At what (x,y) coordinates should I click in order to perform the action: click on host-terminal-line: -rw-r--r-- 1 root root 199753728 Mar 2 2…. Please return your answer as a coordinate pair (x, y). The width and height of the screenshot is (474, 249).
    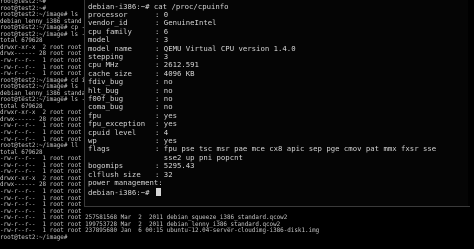
    Looking at the image, I should click on (140, 224).